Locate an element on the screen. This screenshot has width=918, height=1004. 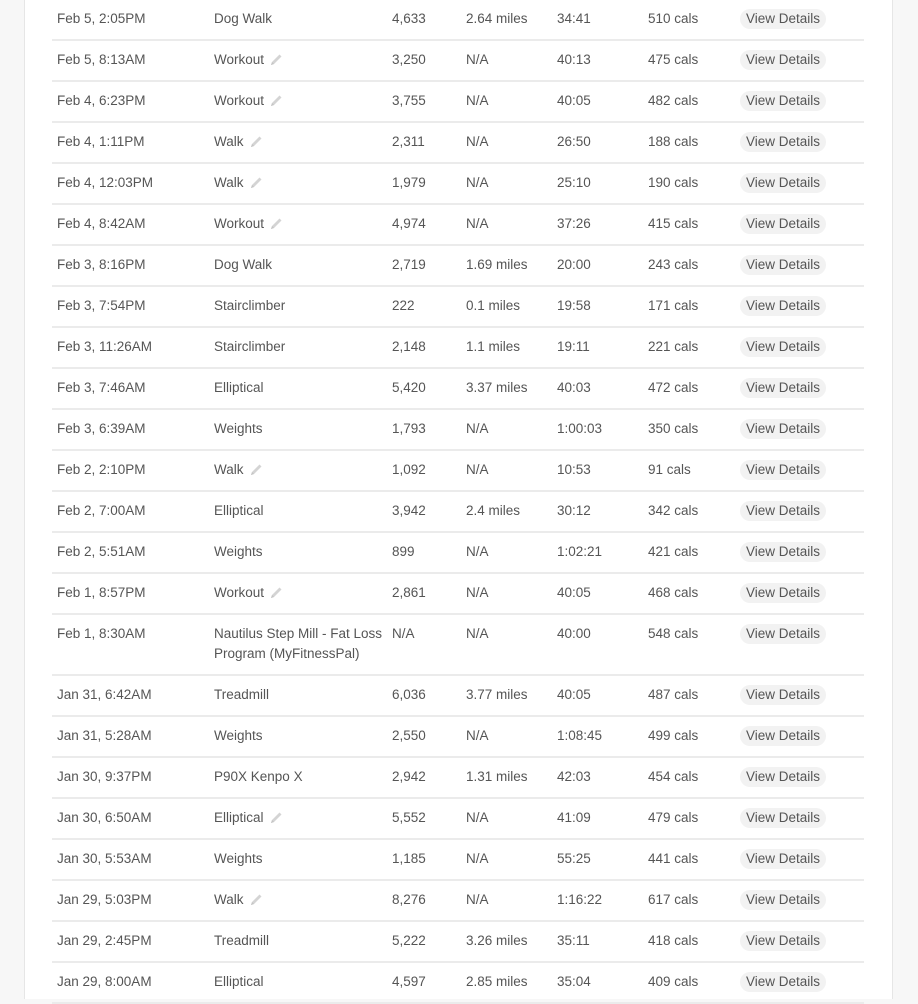
activity-duration: 1:00:03 is located at coordinates (580, 428).